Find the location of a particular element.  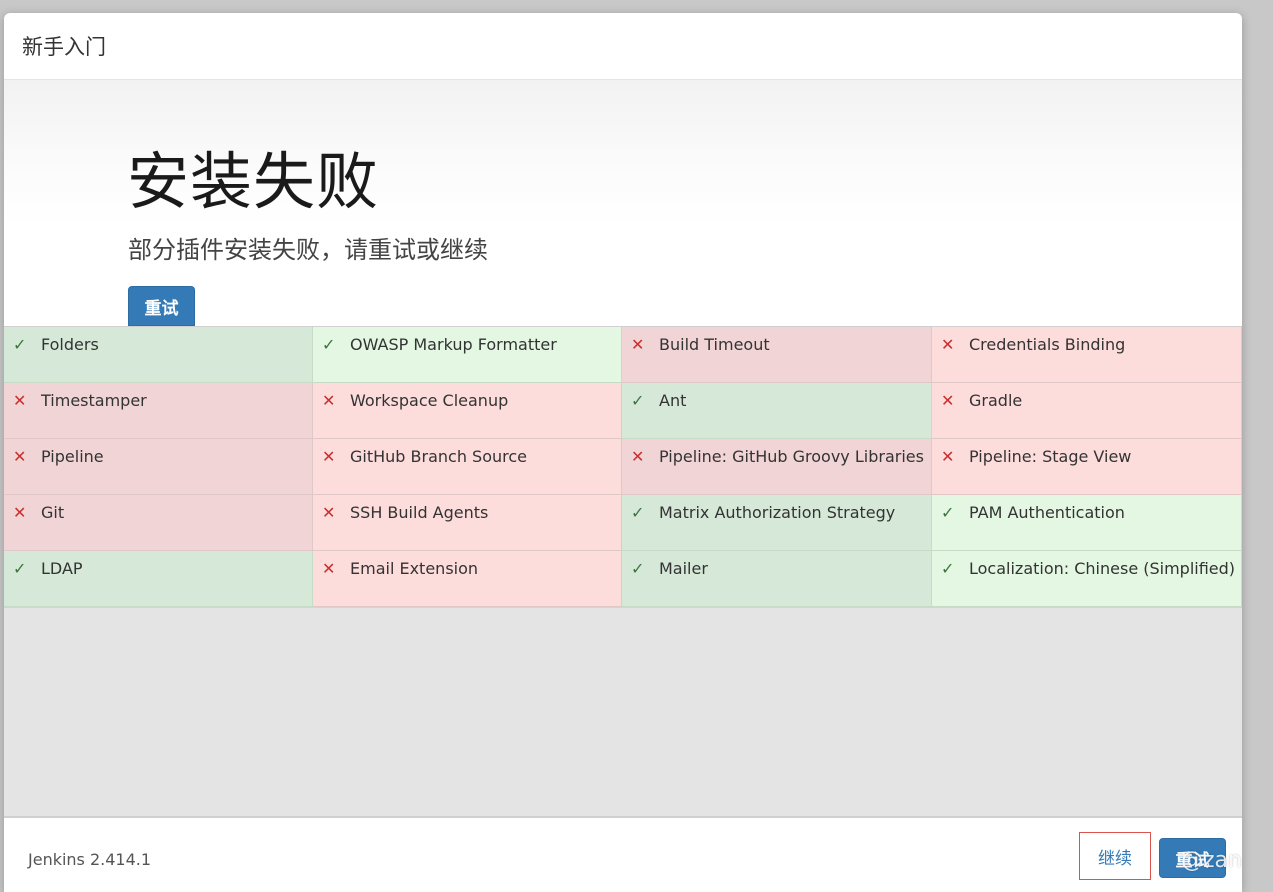

plugin-name: Email Extension is located at coordinates (414, 568).